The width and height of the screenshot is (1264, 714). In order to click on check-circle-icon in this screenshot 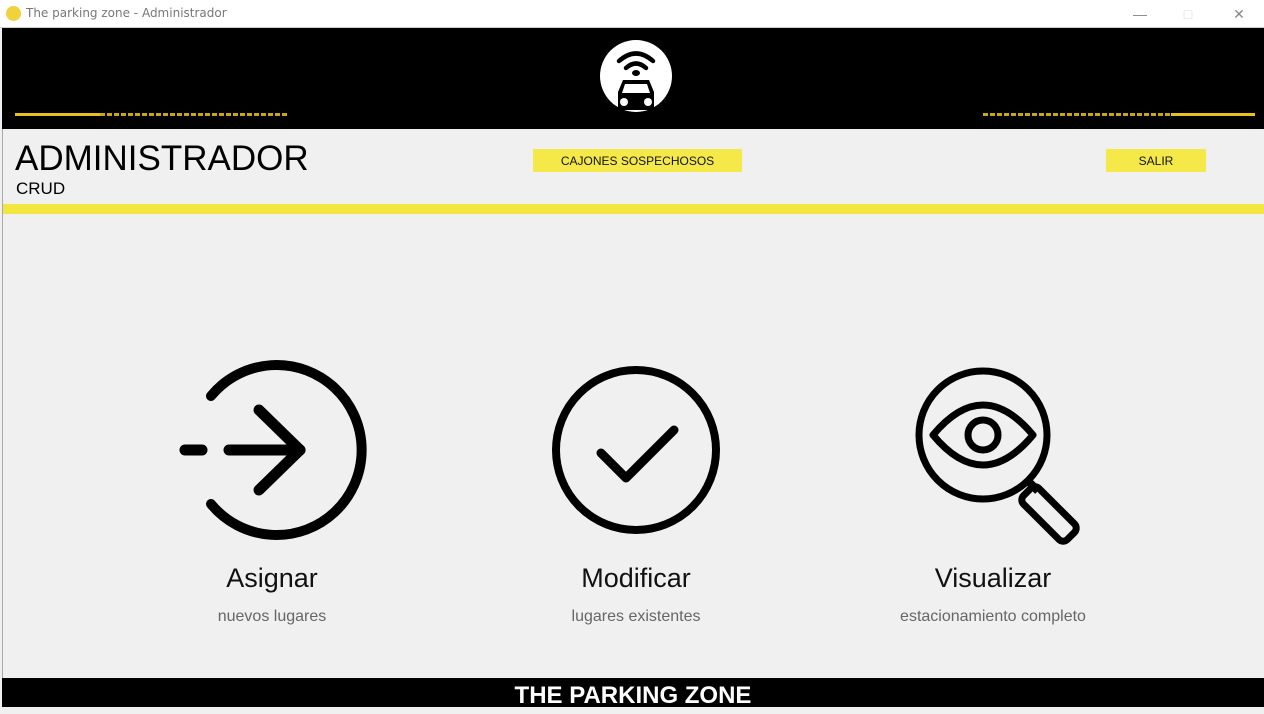, I will do `click(636, 450)`.